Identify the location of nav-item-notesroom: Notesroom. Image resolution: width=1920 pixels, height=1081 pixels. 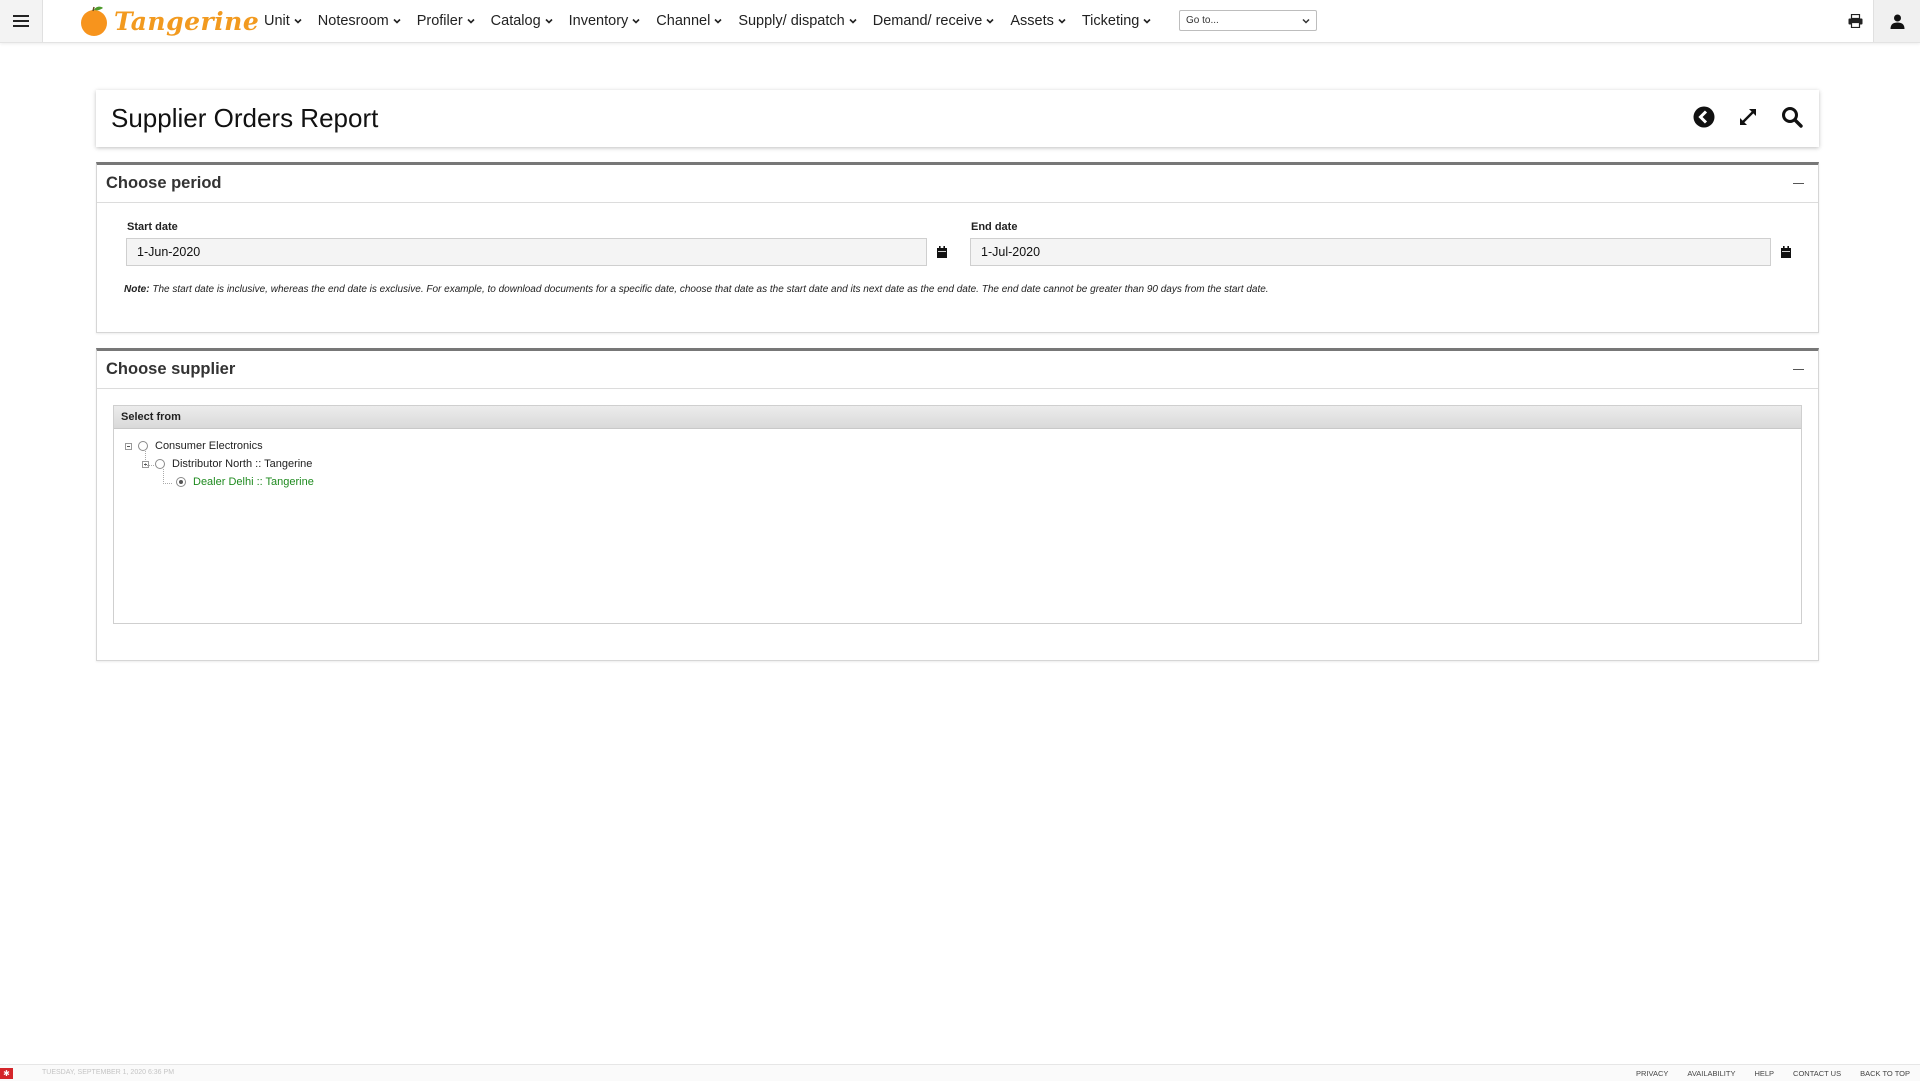
(359, 21).